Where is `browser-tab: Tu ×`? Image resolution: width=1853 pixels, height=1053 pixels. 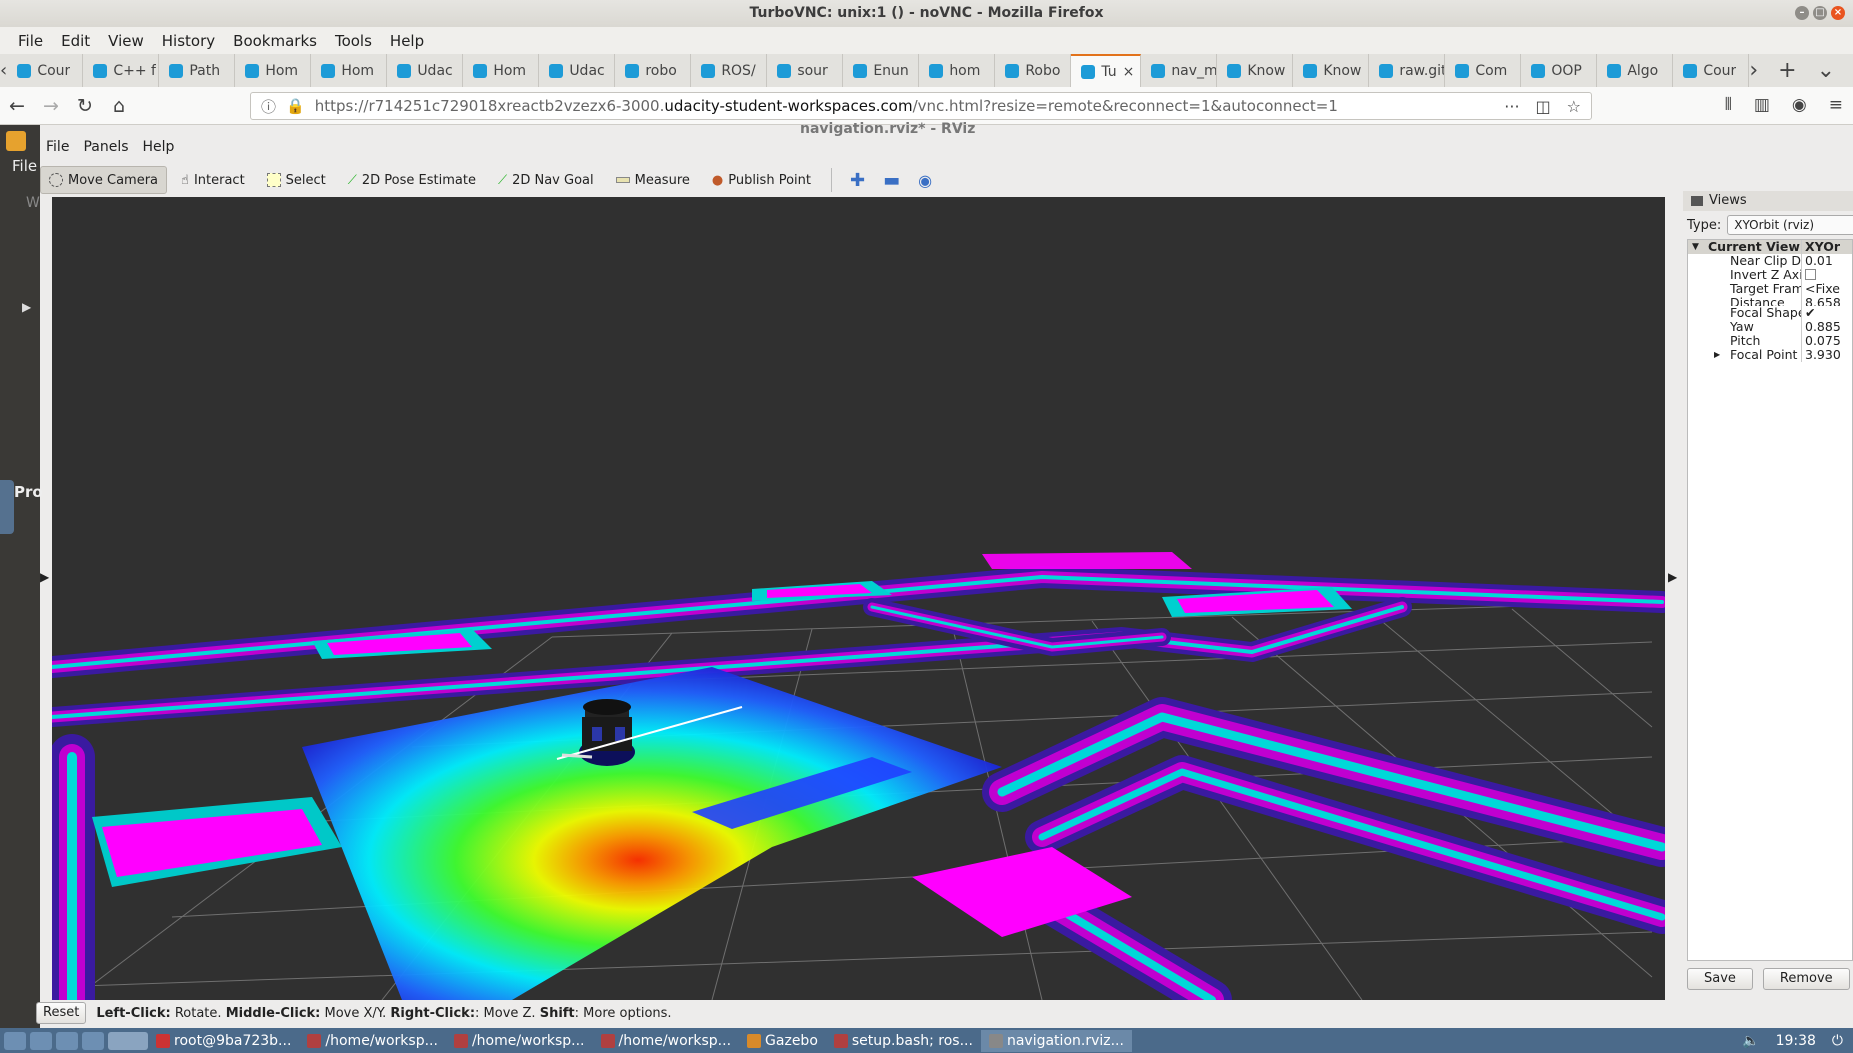 browser-tab: Tu × is located at coordinates (1106, 70).